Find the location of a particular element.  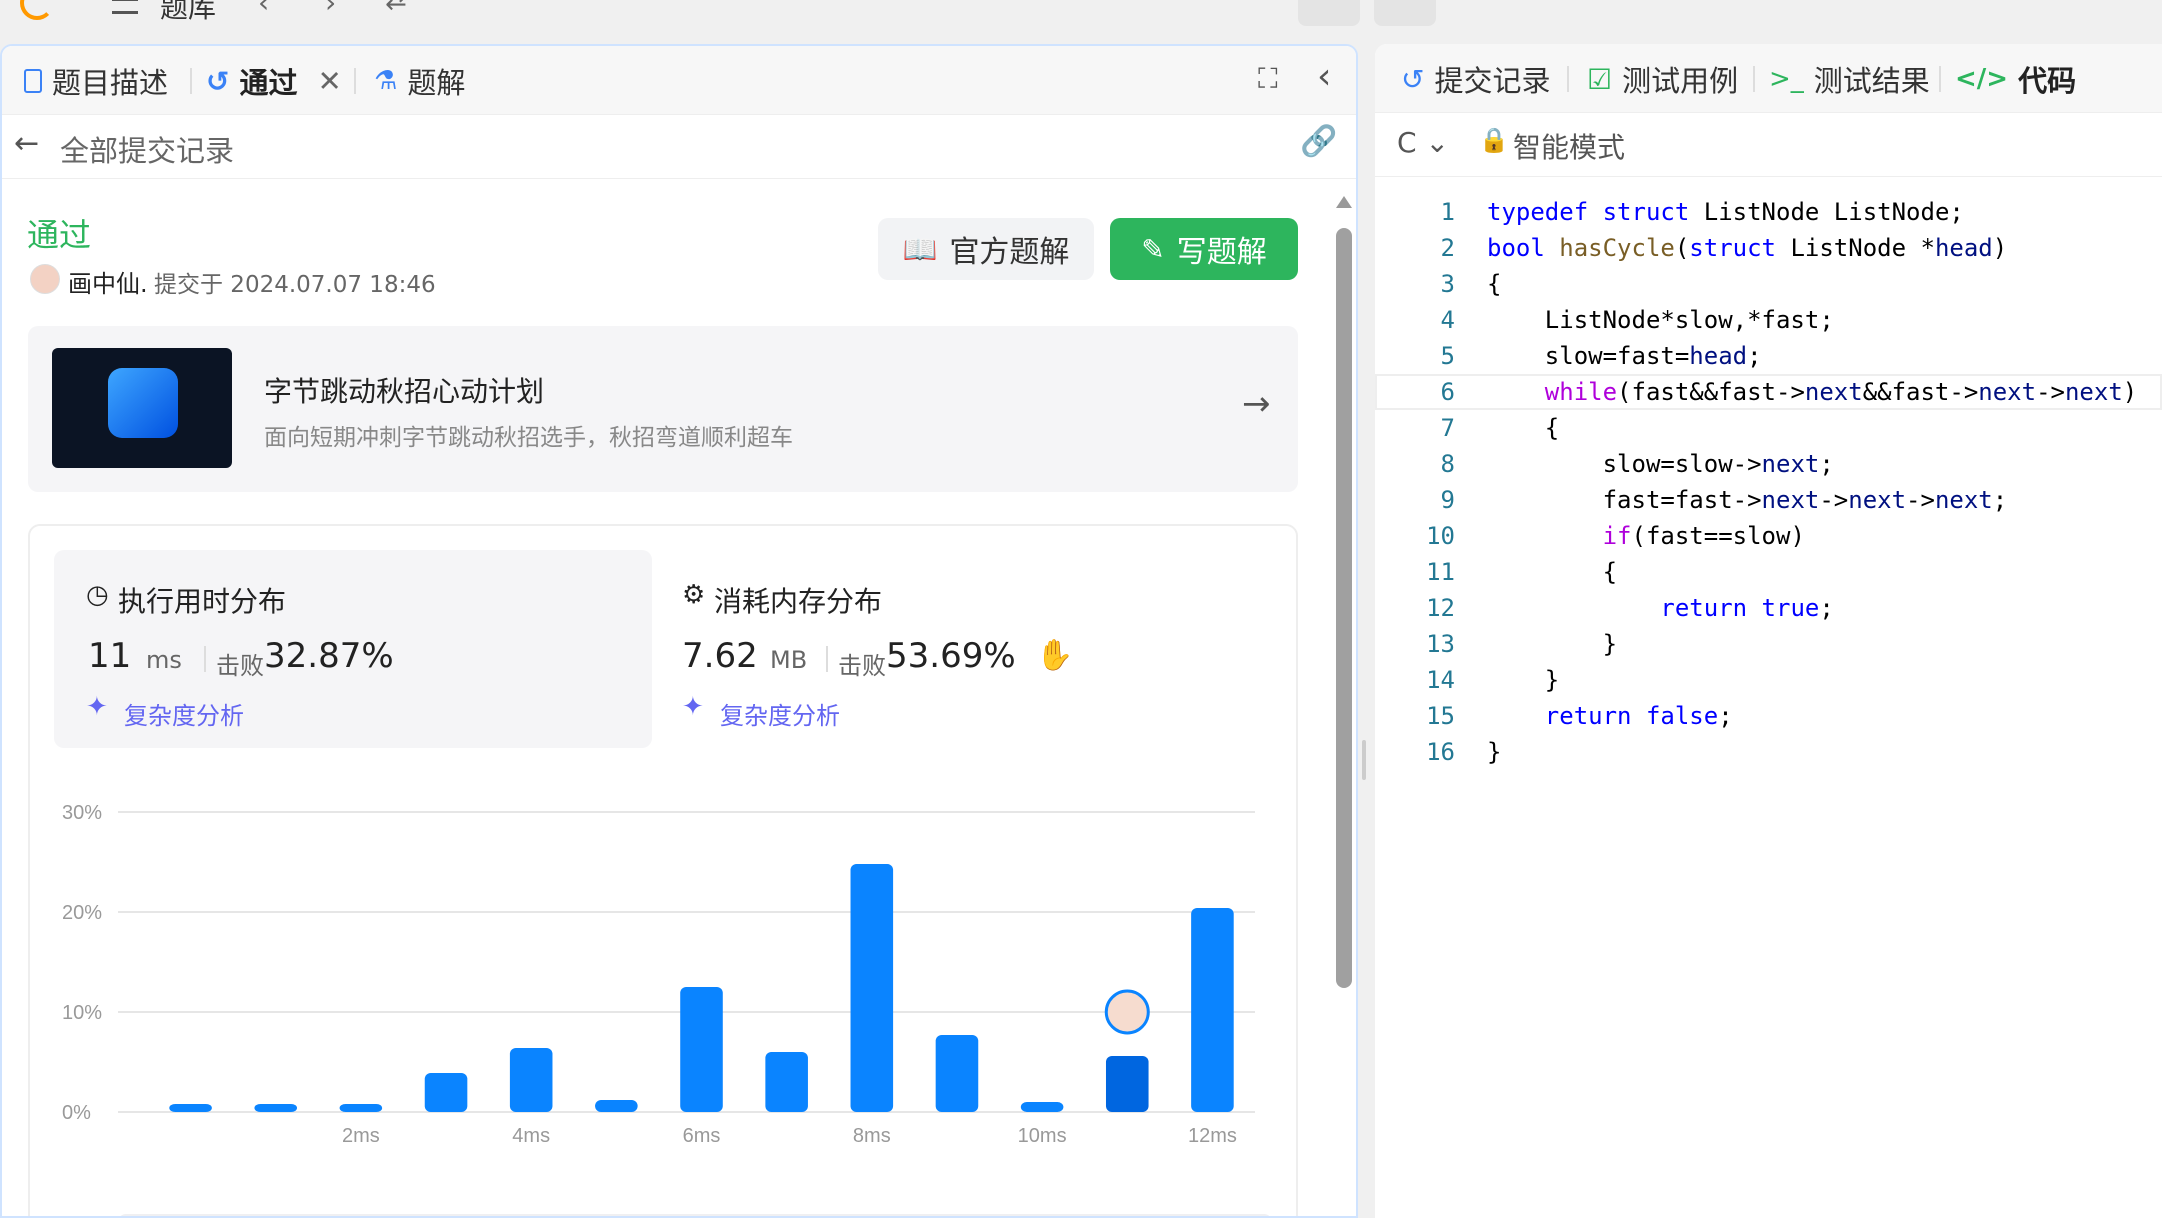

shuffle-icon: ⇄ is located at coordinates (396, 8).